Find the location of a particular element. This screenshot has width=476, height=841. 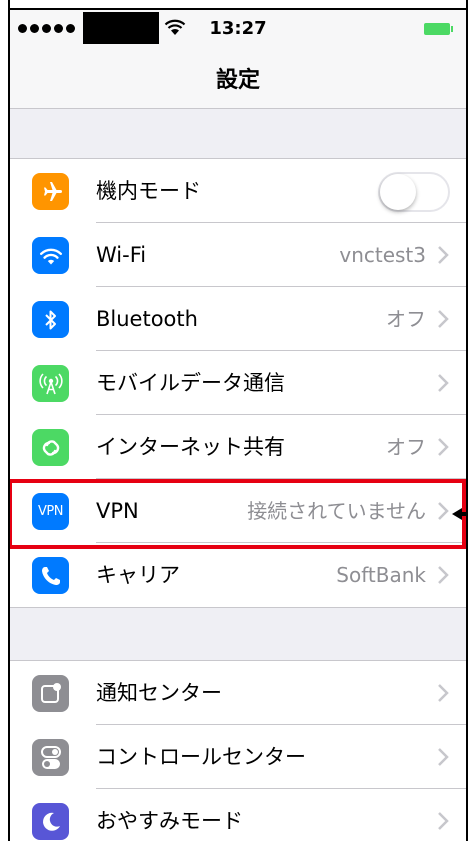

cellular-icon is located at coordinates (50, 383).